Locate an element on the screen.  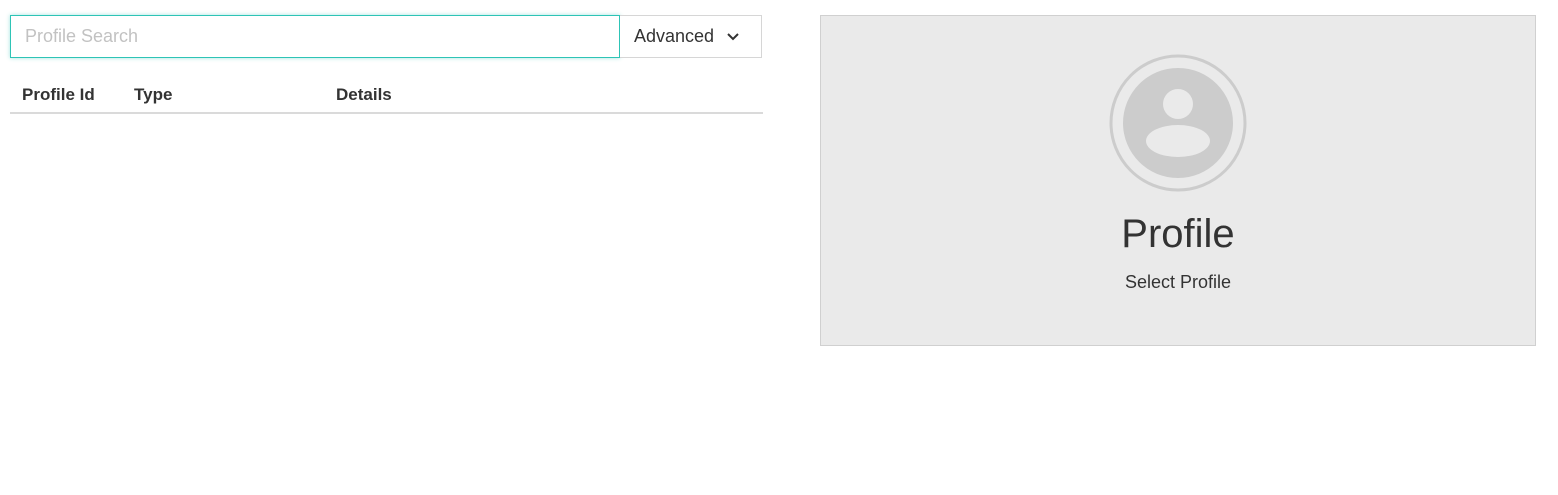
profile-results-table: Profile Id Type Details is located at coordinates (386, 99).